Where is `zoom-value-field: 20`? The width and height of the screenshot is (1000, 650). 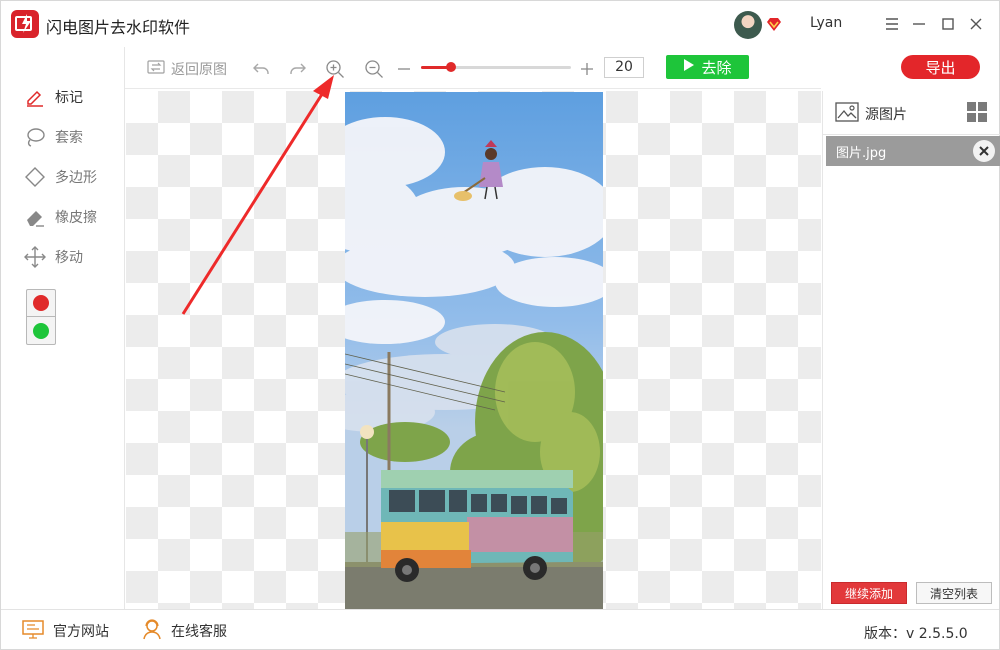 zoom-value-field: 20 is located at coordinates (624, 67).